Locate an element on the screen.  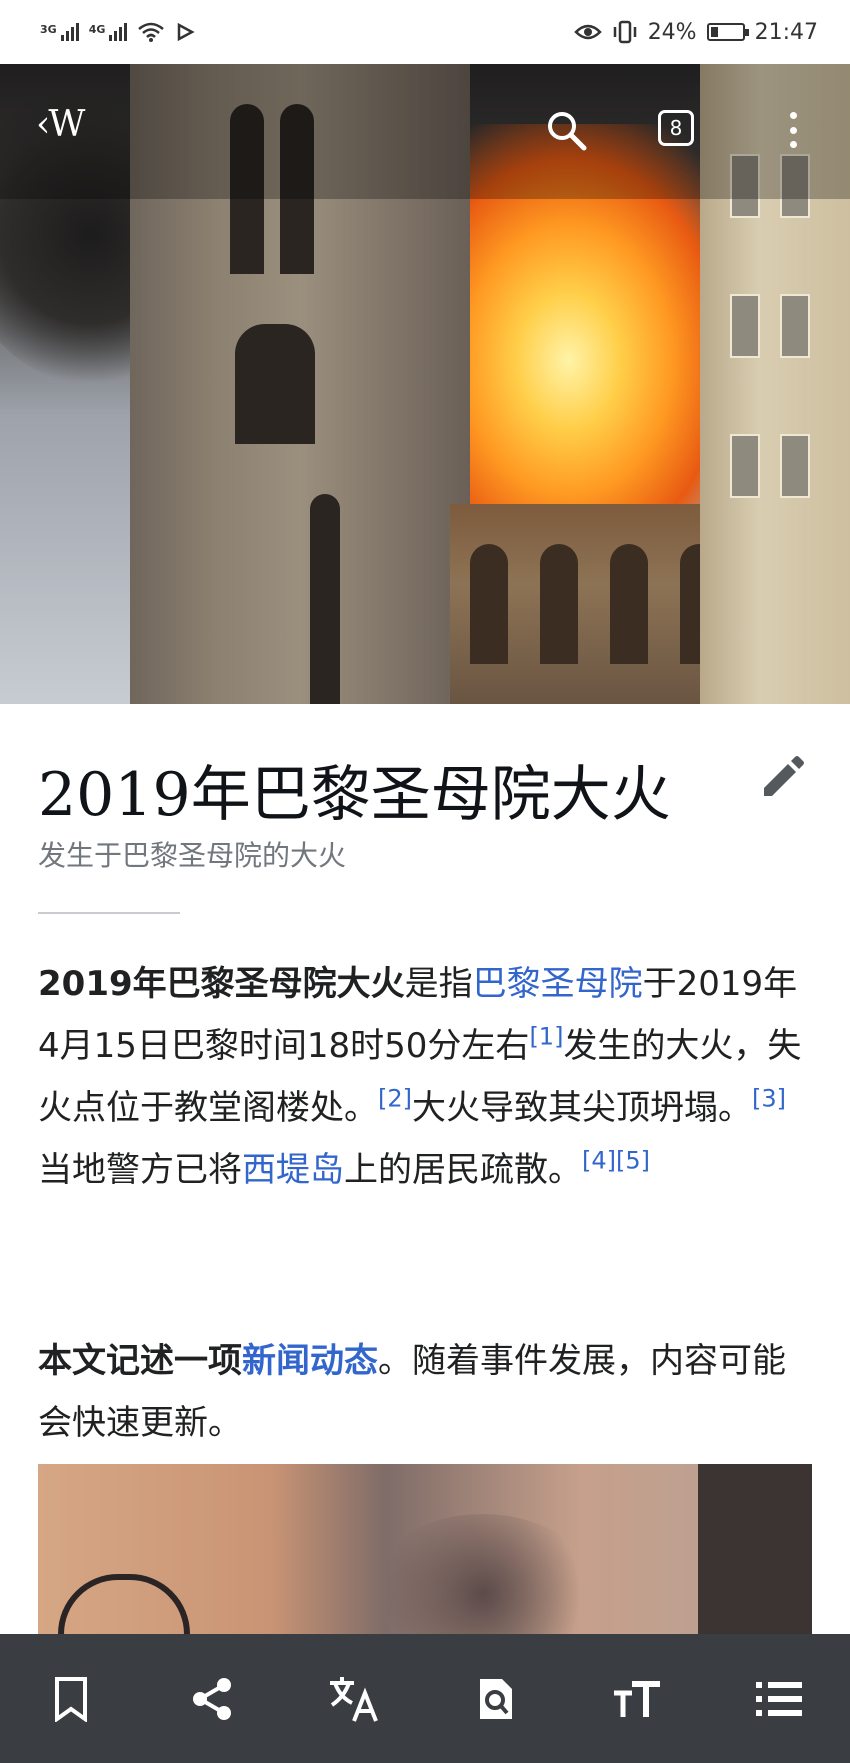
header-scrim is located at coordinates (425, 131).